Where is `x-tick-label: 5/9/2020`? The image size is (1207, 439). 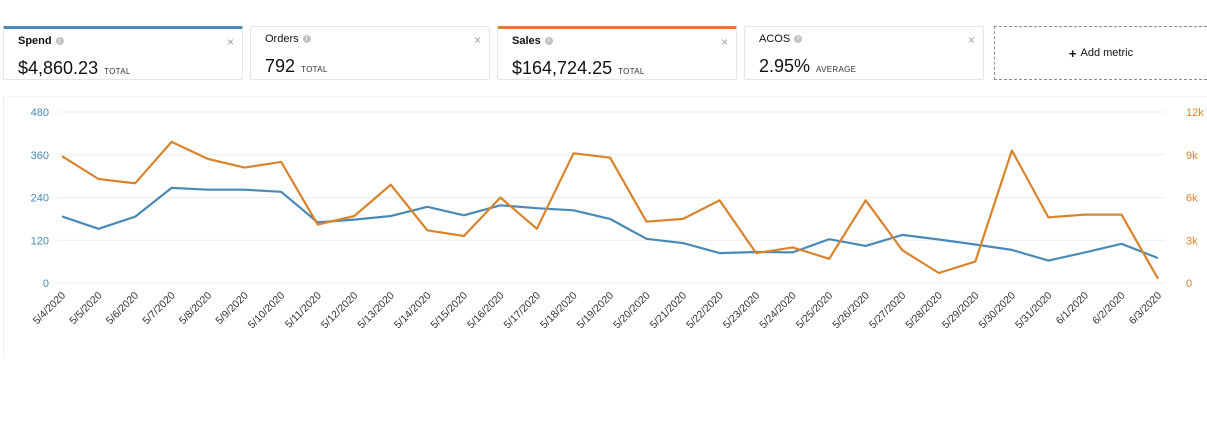 x-tick-label: 5/9/2020 is located at coordinates (231, 308).